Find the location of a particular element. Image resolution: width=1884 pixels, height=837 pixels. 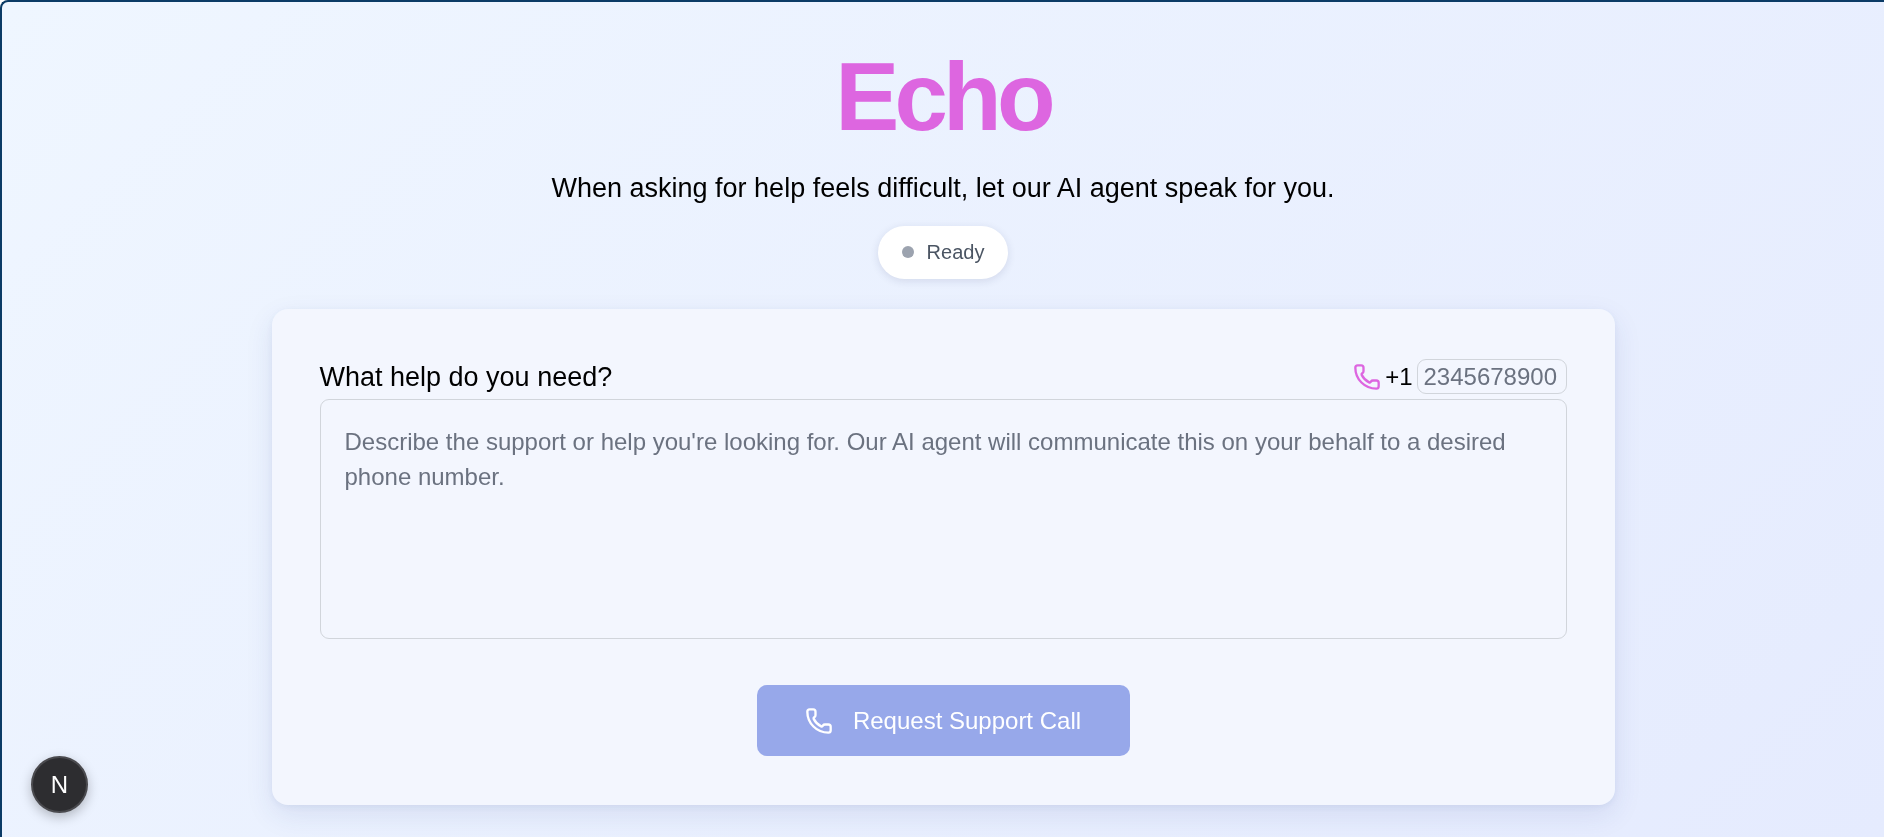

app-title: Echo is located at coordinates (943, 97).